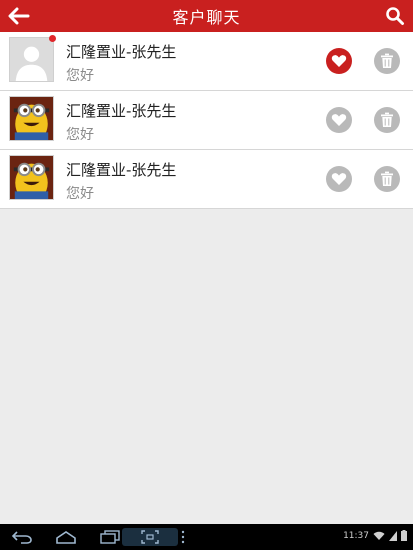 The height and width of the screenshot is (550, 413). I want to click on search-icon, so click(395, 16).